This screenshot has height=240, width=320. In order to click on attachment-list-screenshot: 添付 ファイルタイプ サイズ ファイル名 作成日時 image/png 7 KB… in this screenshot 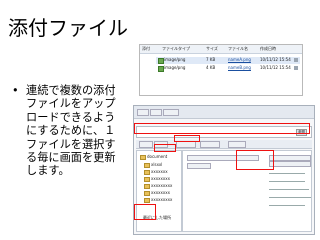, I will do `click(221, 70)`.